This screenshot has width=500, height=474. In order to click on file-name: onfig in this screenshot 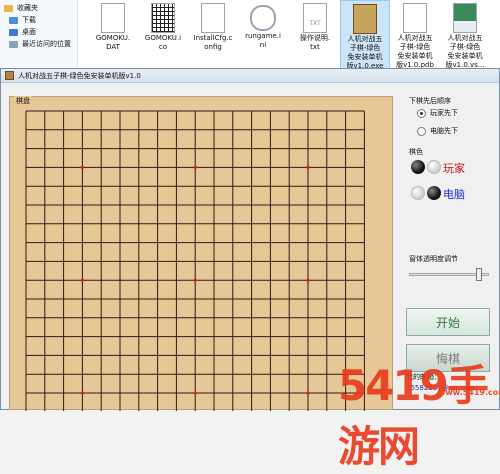, I will do `click(213, 47)`.